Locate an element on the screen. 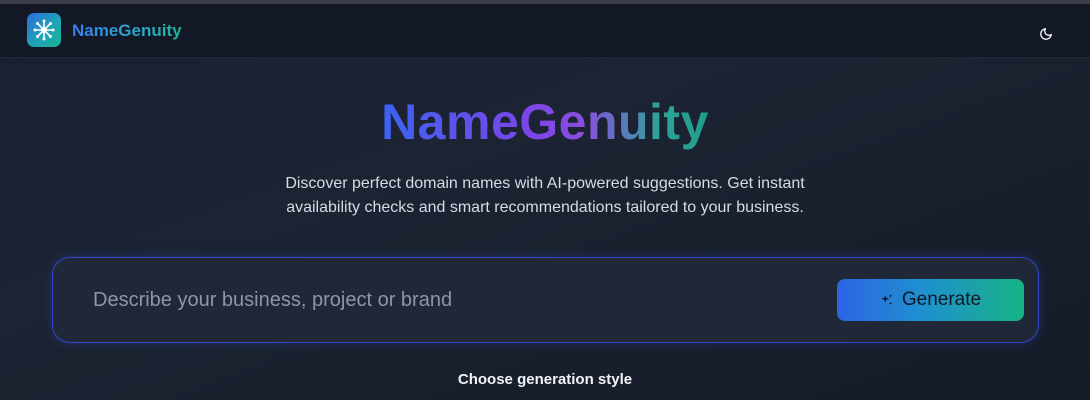  hero-title: NameGenuity is located at coordinates (545, 122).